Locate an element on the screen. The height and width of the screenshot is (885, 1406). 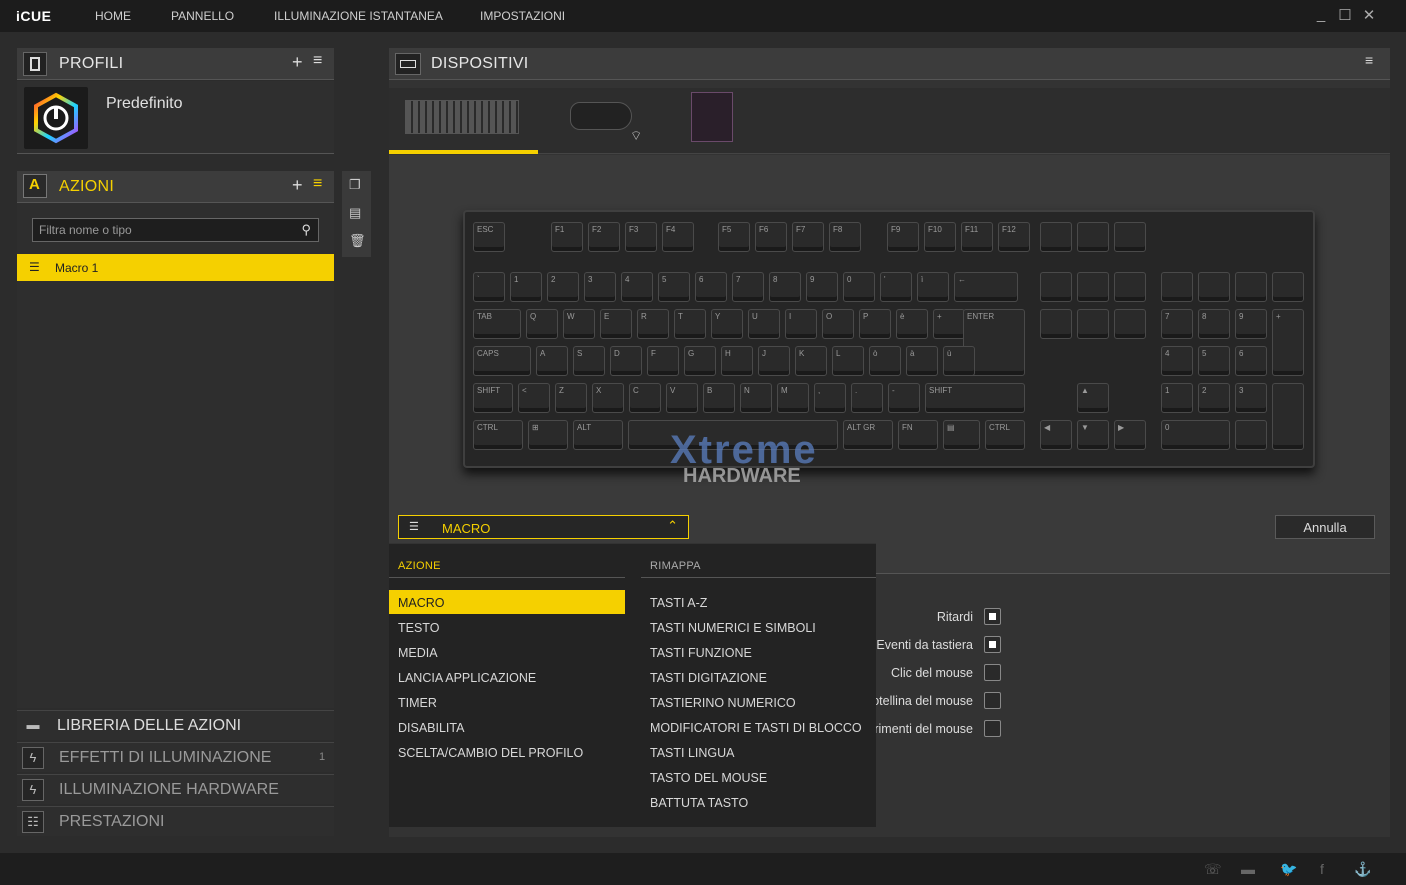
chat-icon: ▬ is located at coordinates (1248, 869).